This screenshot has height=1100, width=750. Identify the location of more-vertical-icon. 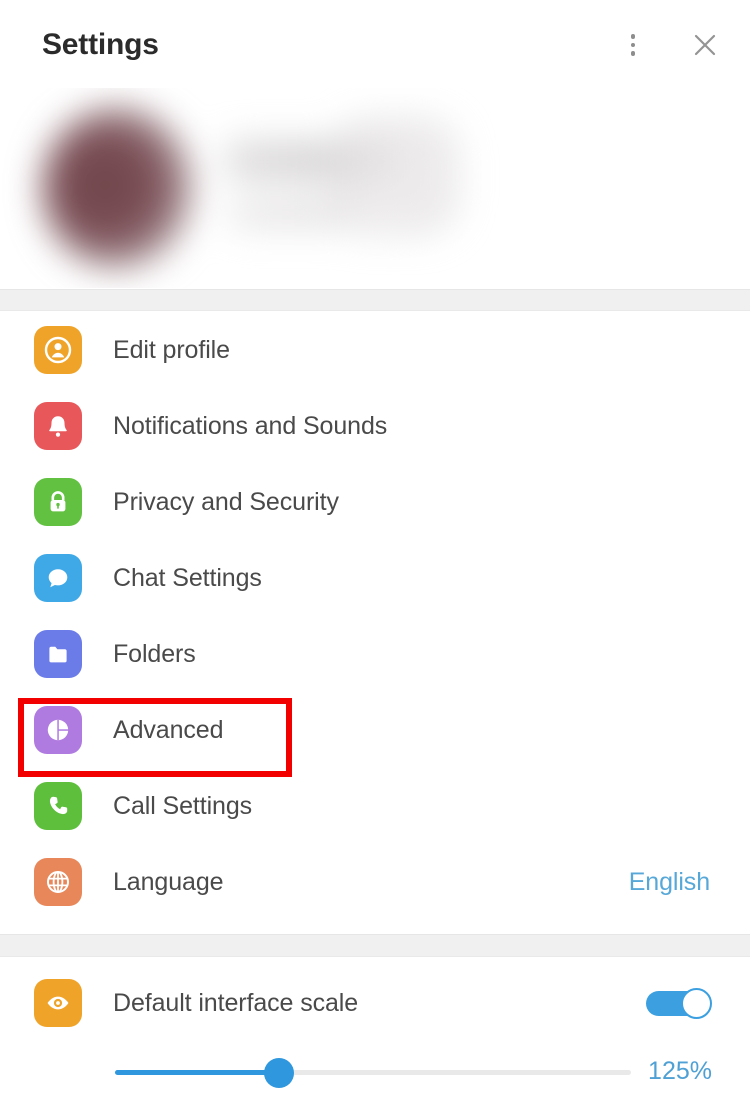
(633, 45).